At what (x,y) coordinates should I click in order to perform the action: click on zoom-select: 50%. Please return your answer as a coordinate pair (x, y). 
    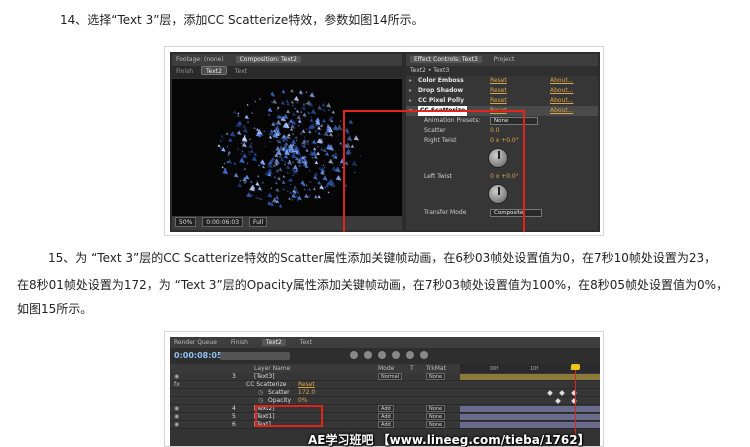
    Looking at the image, I should click on (186, 222).